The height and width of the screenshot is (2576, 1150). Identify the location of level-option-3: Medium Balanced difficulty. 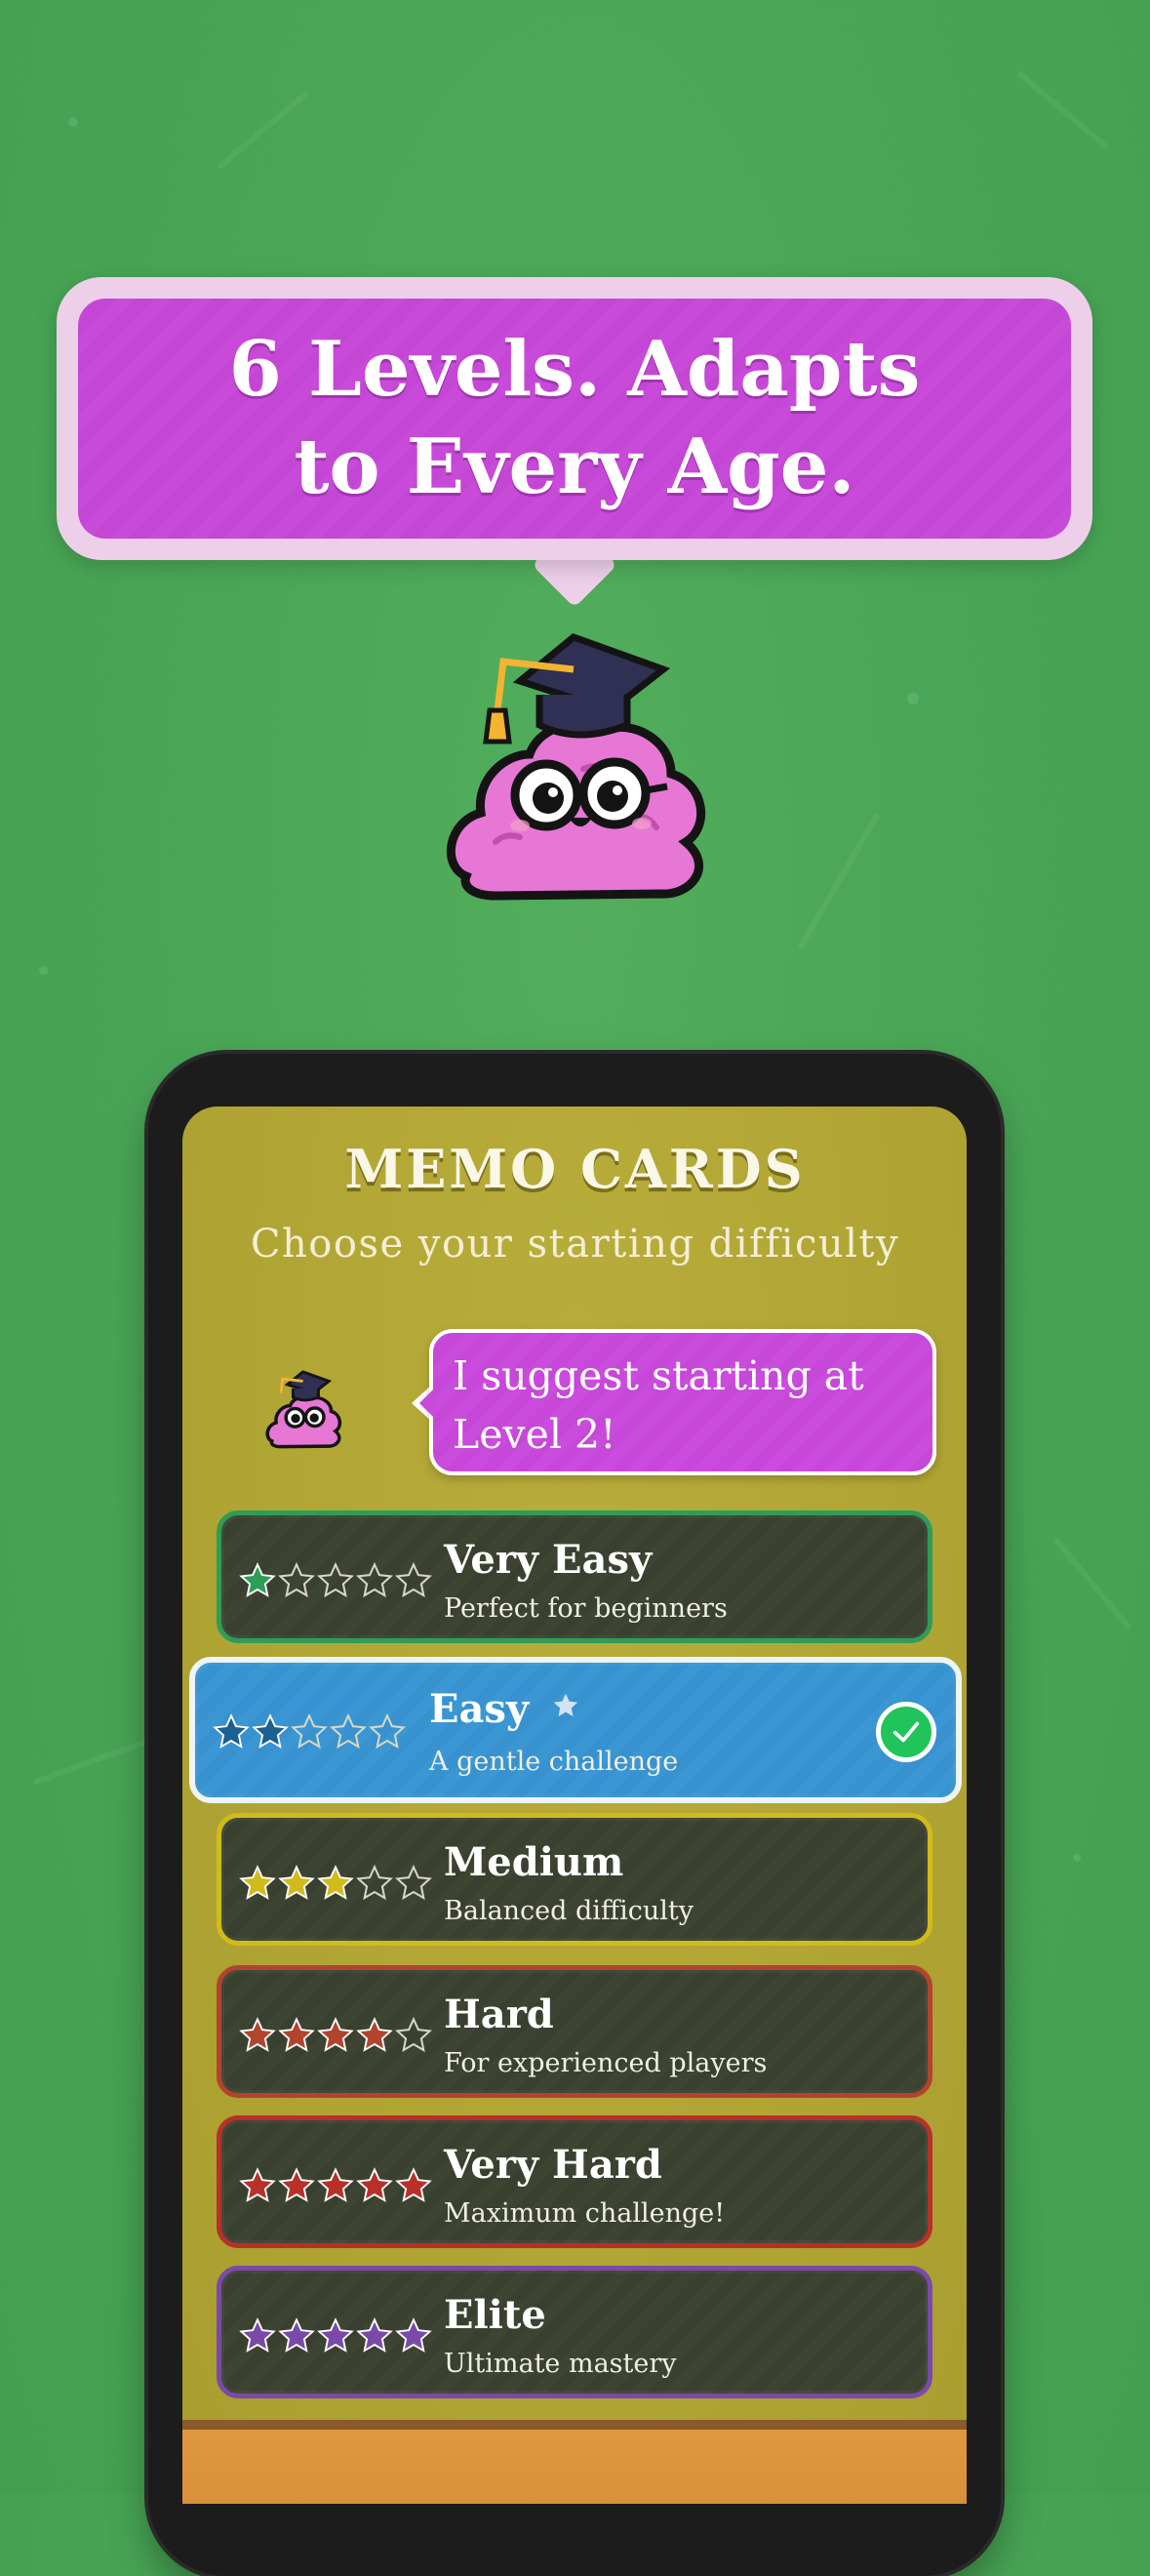
(574, 1879).